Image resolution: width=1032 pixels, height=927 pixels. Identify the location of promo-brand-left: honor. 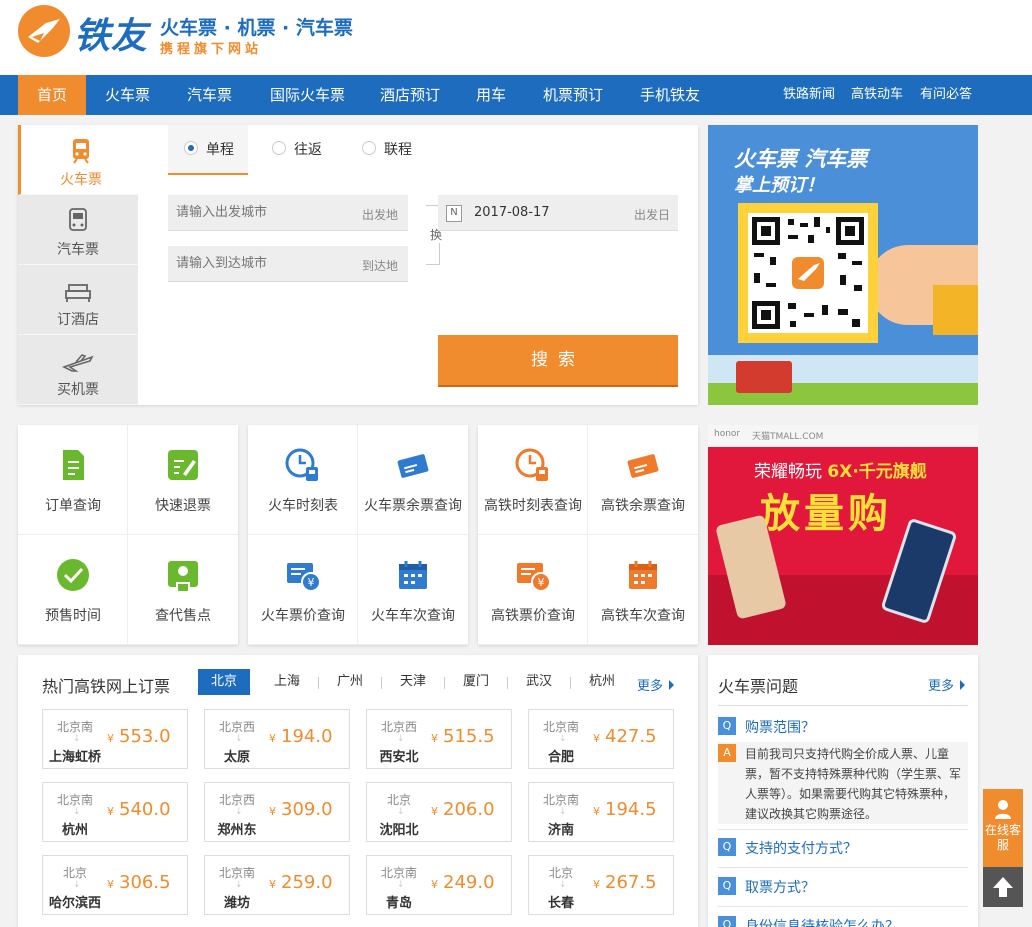
(727, 434).